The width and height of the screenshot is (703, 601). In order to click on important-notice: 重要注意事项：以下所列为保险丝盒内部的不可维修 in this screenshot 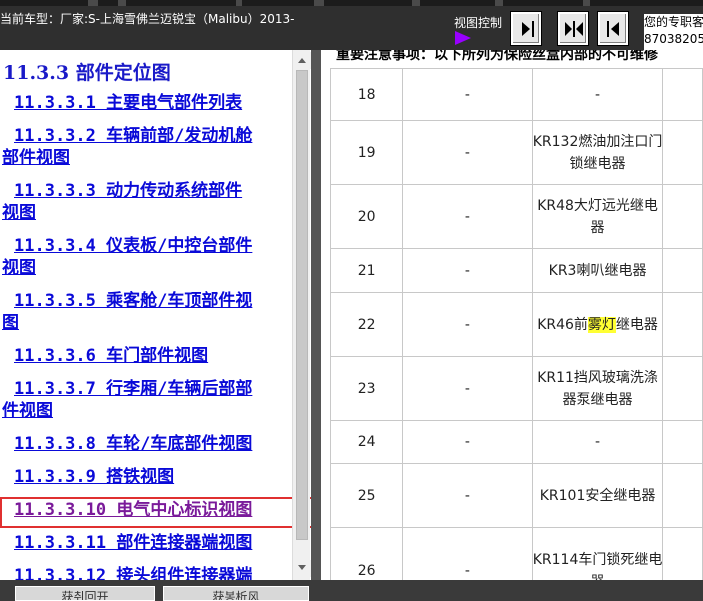, I will do `click(497, 56)`.